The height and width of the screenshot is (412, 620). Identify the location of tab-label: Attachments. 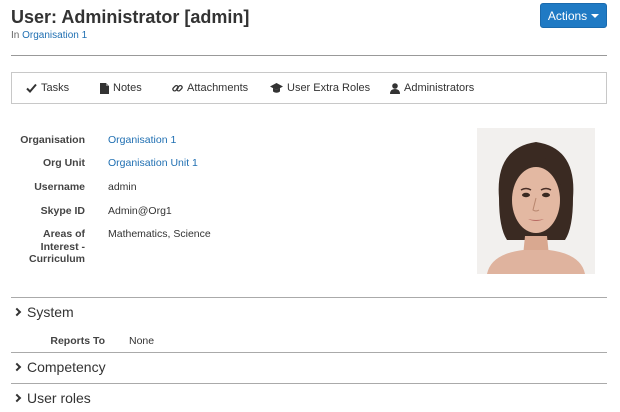
(218, 88).